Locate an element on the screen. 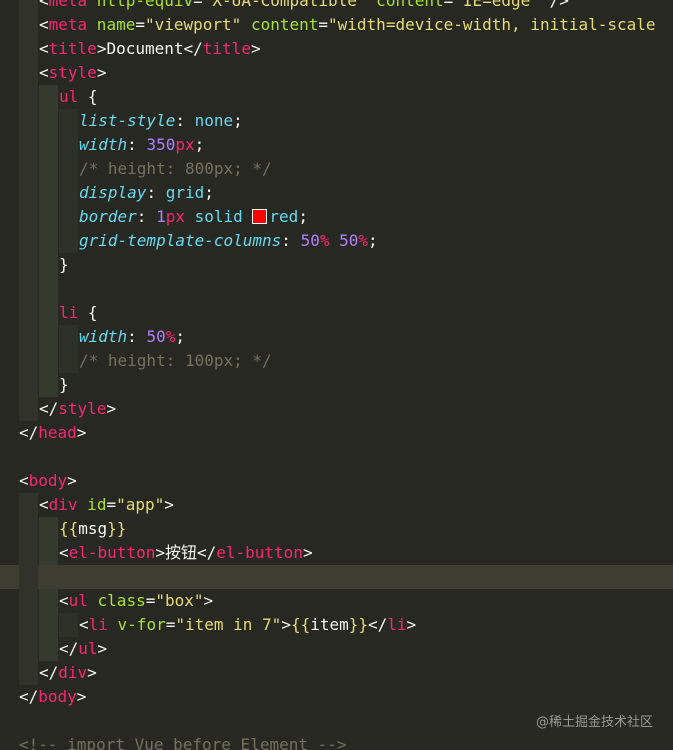  code-line: <!-- import Vue before Element --> is located at coordinates (336, 741).